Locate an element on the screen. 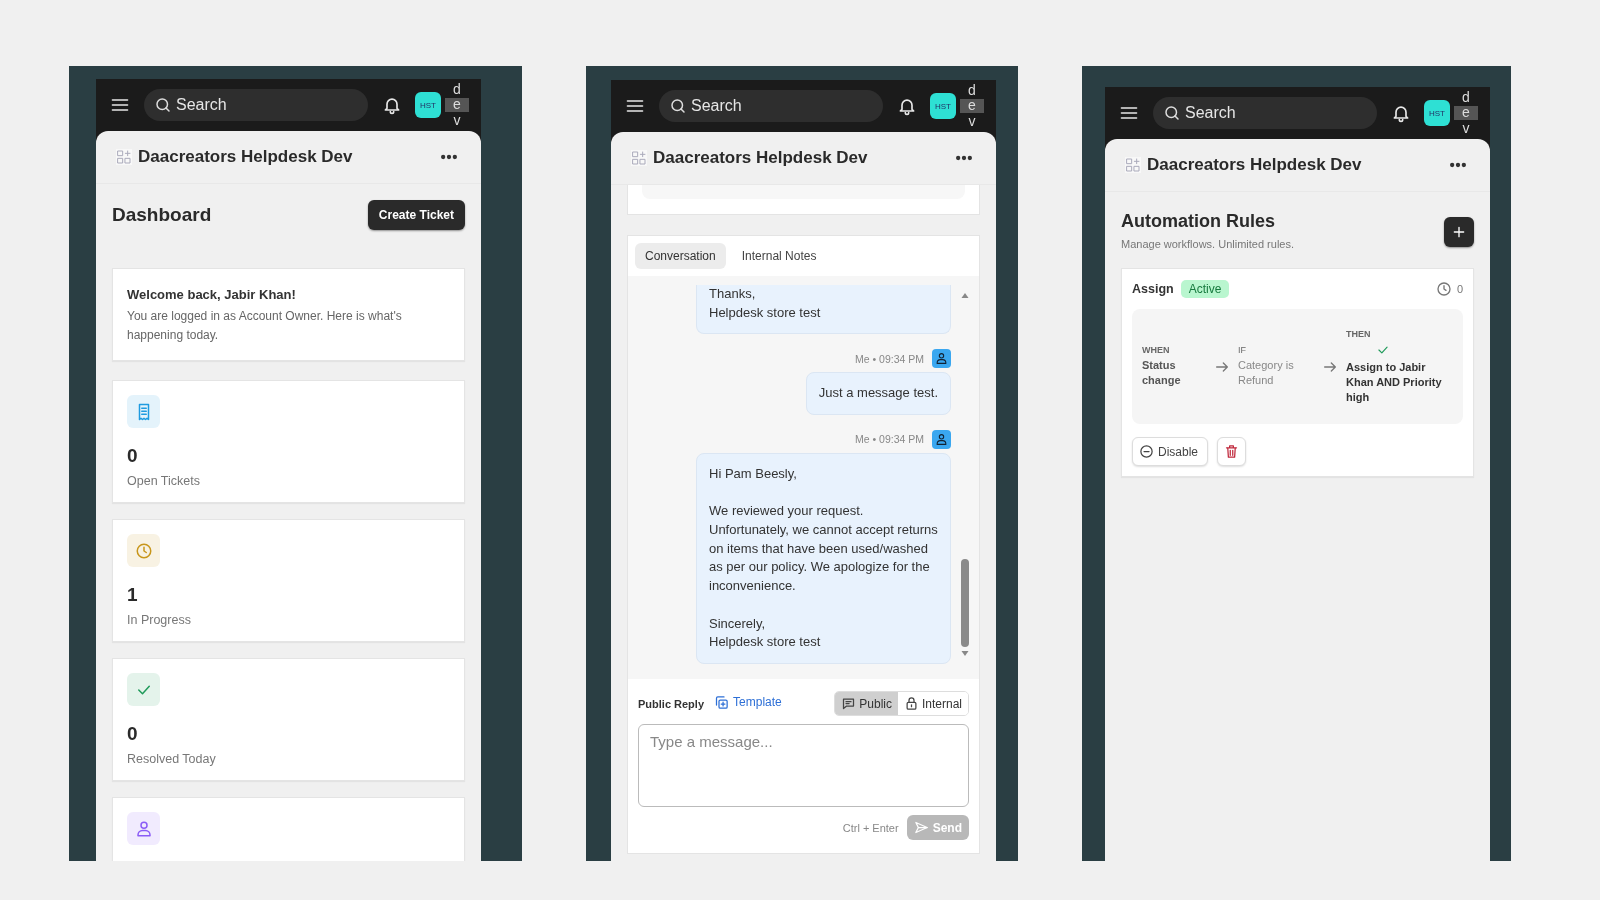 This screenshot has width=1600, height=900. add-button is located at coordinates (1459, 232).